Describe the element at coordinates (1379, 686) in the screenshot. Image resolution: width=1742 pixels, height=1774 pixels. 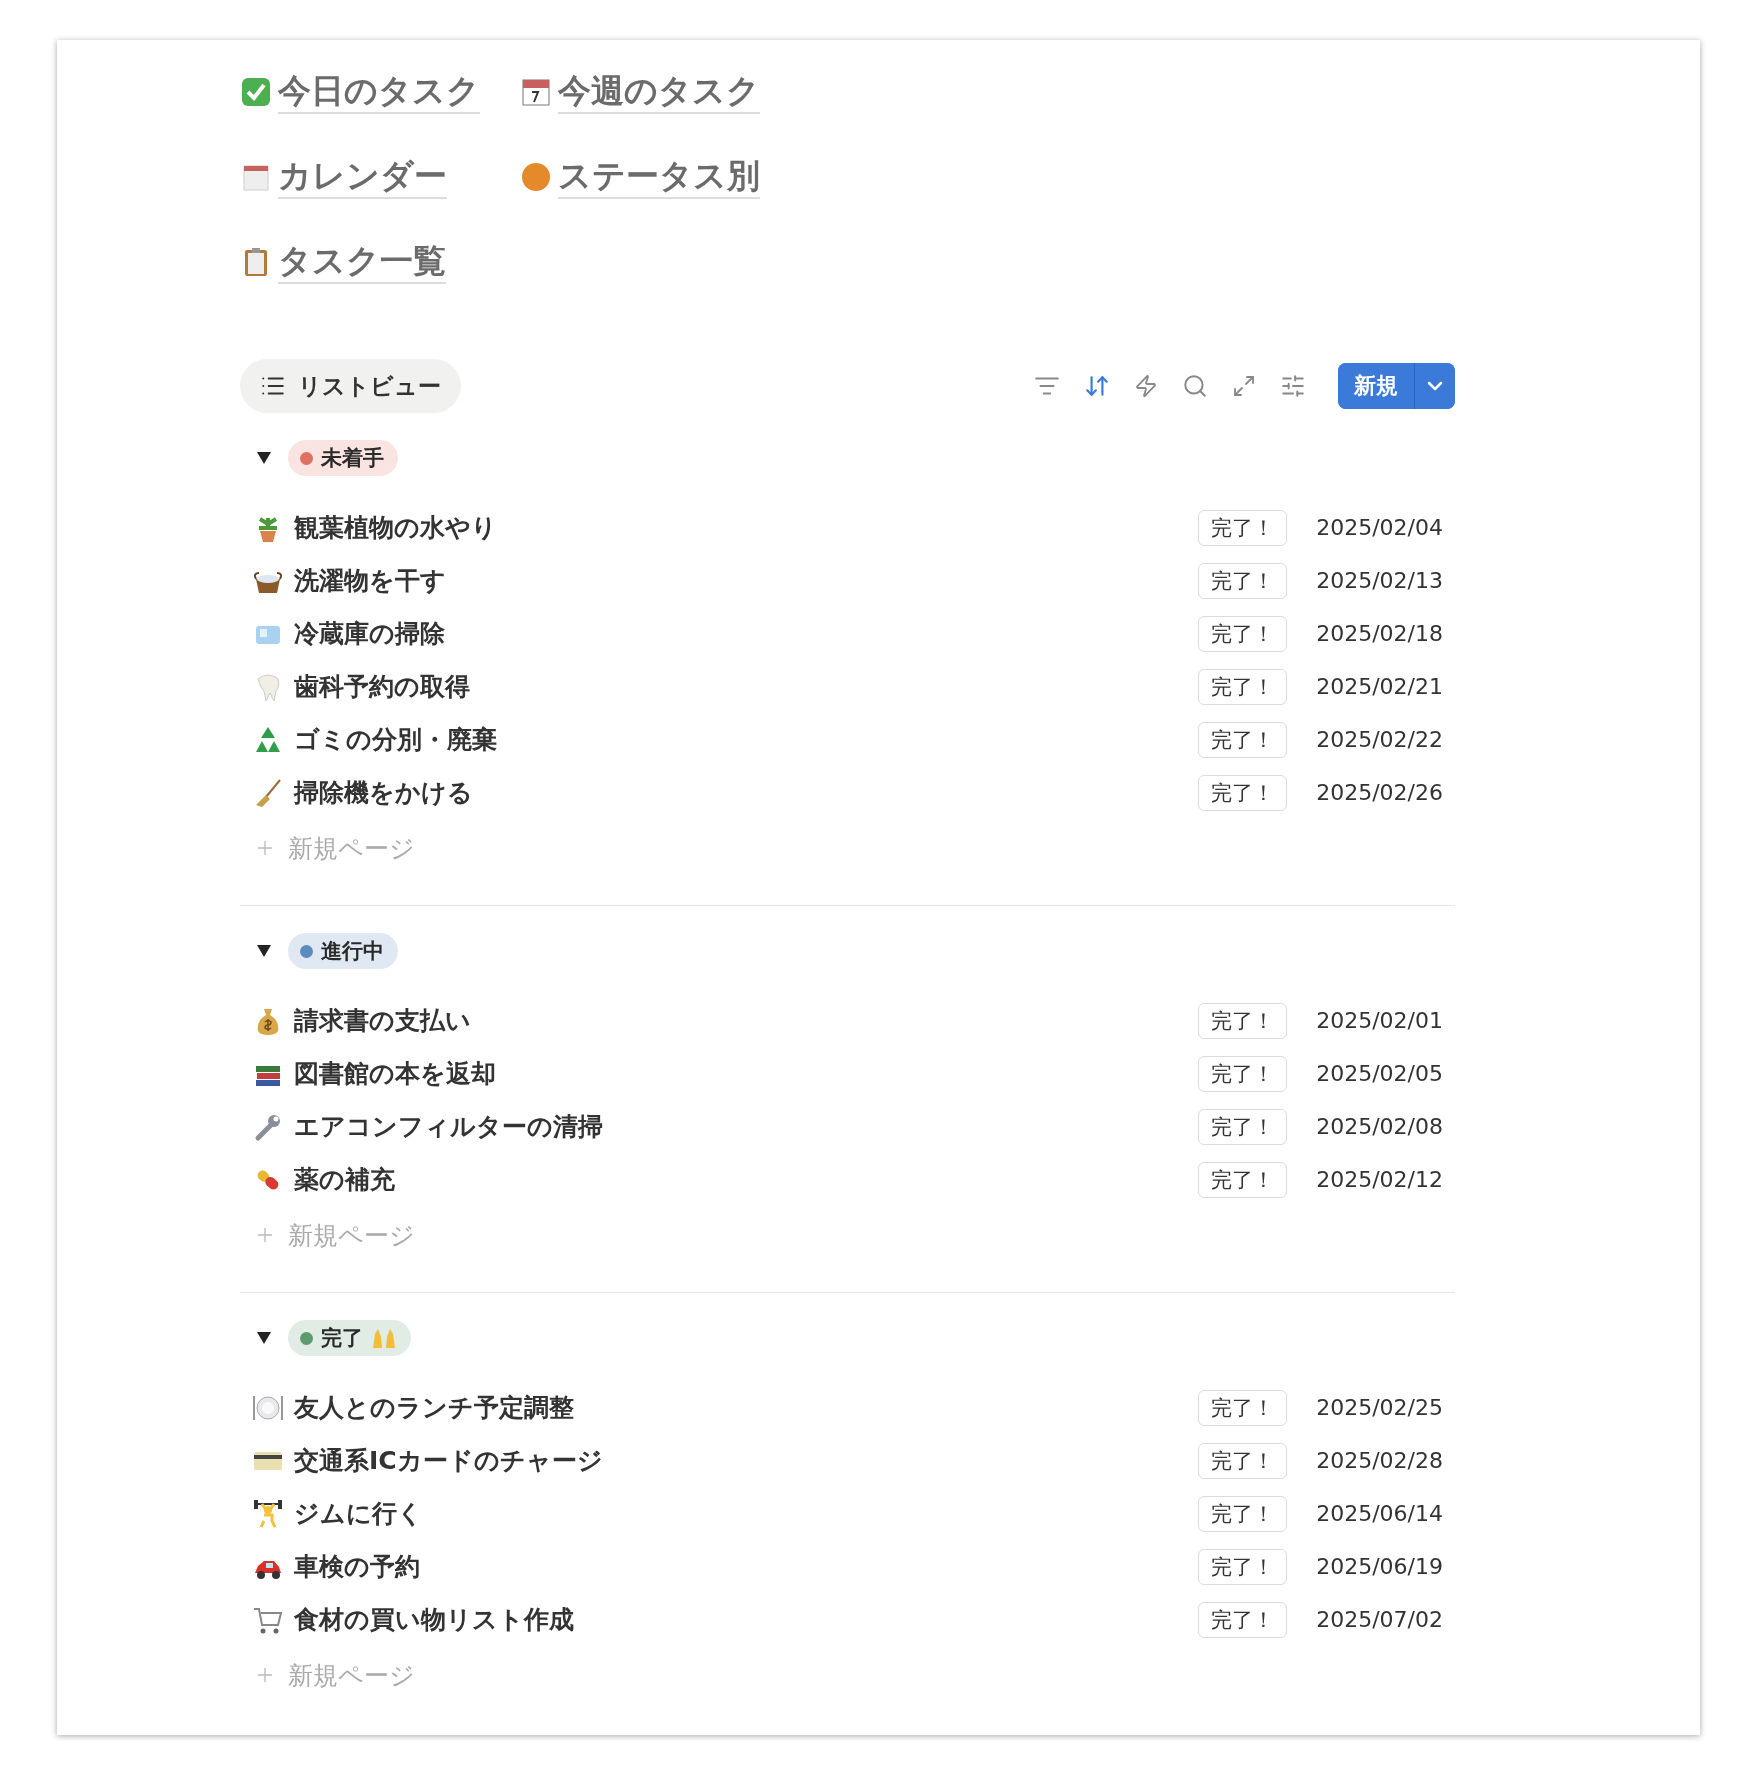
I see `task-date: 2025/02/21` at that location.